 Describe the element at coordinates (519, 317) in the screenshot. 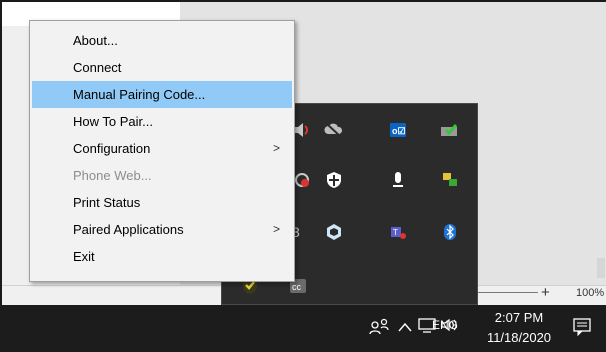

I see `clock-time: 2:07 PM` at that location.